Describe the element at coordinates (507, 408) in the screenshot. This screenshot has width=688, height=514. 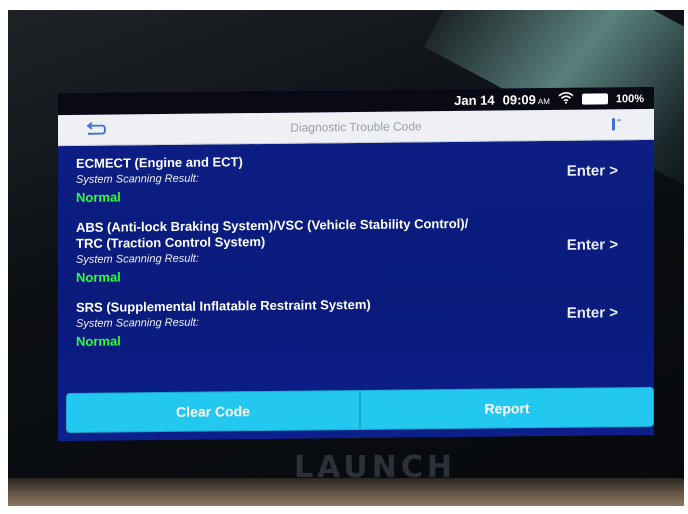
I see `report-button: Report` at that location.